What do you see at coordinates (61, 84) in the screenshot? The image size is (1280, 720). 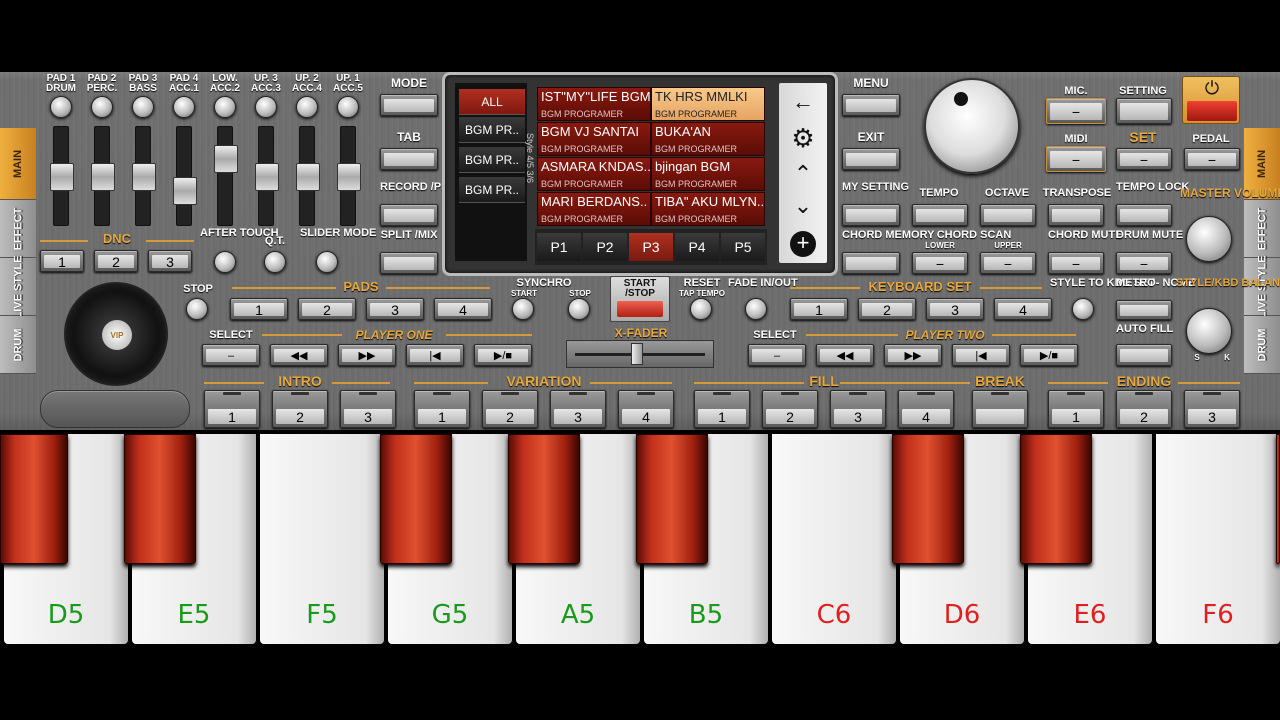 I see `mixer-channel-label: PAD 1 DRUM` at bounding box center [61, 84].